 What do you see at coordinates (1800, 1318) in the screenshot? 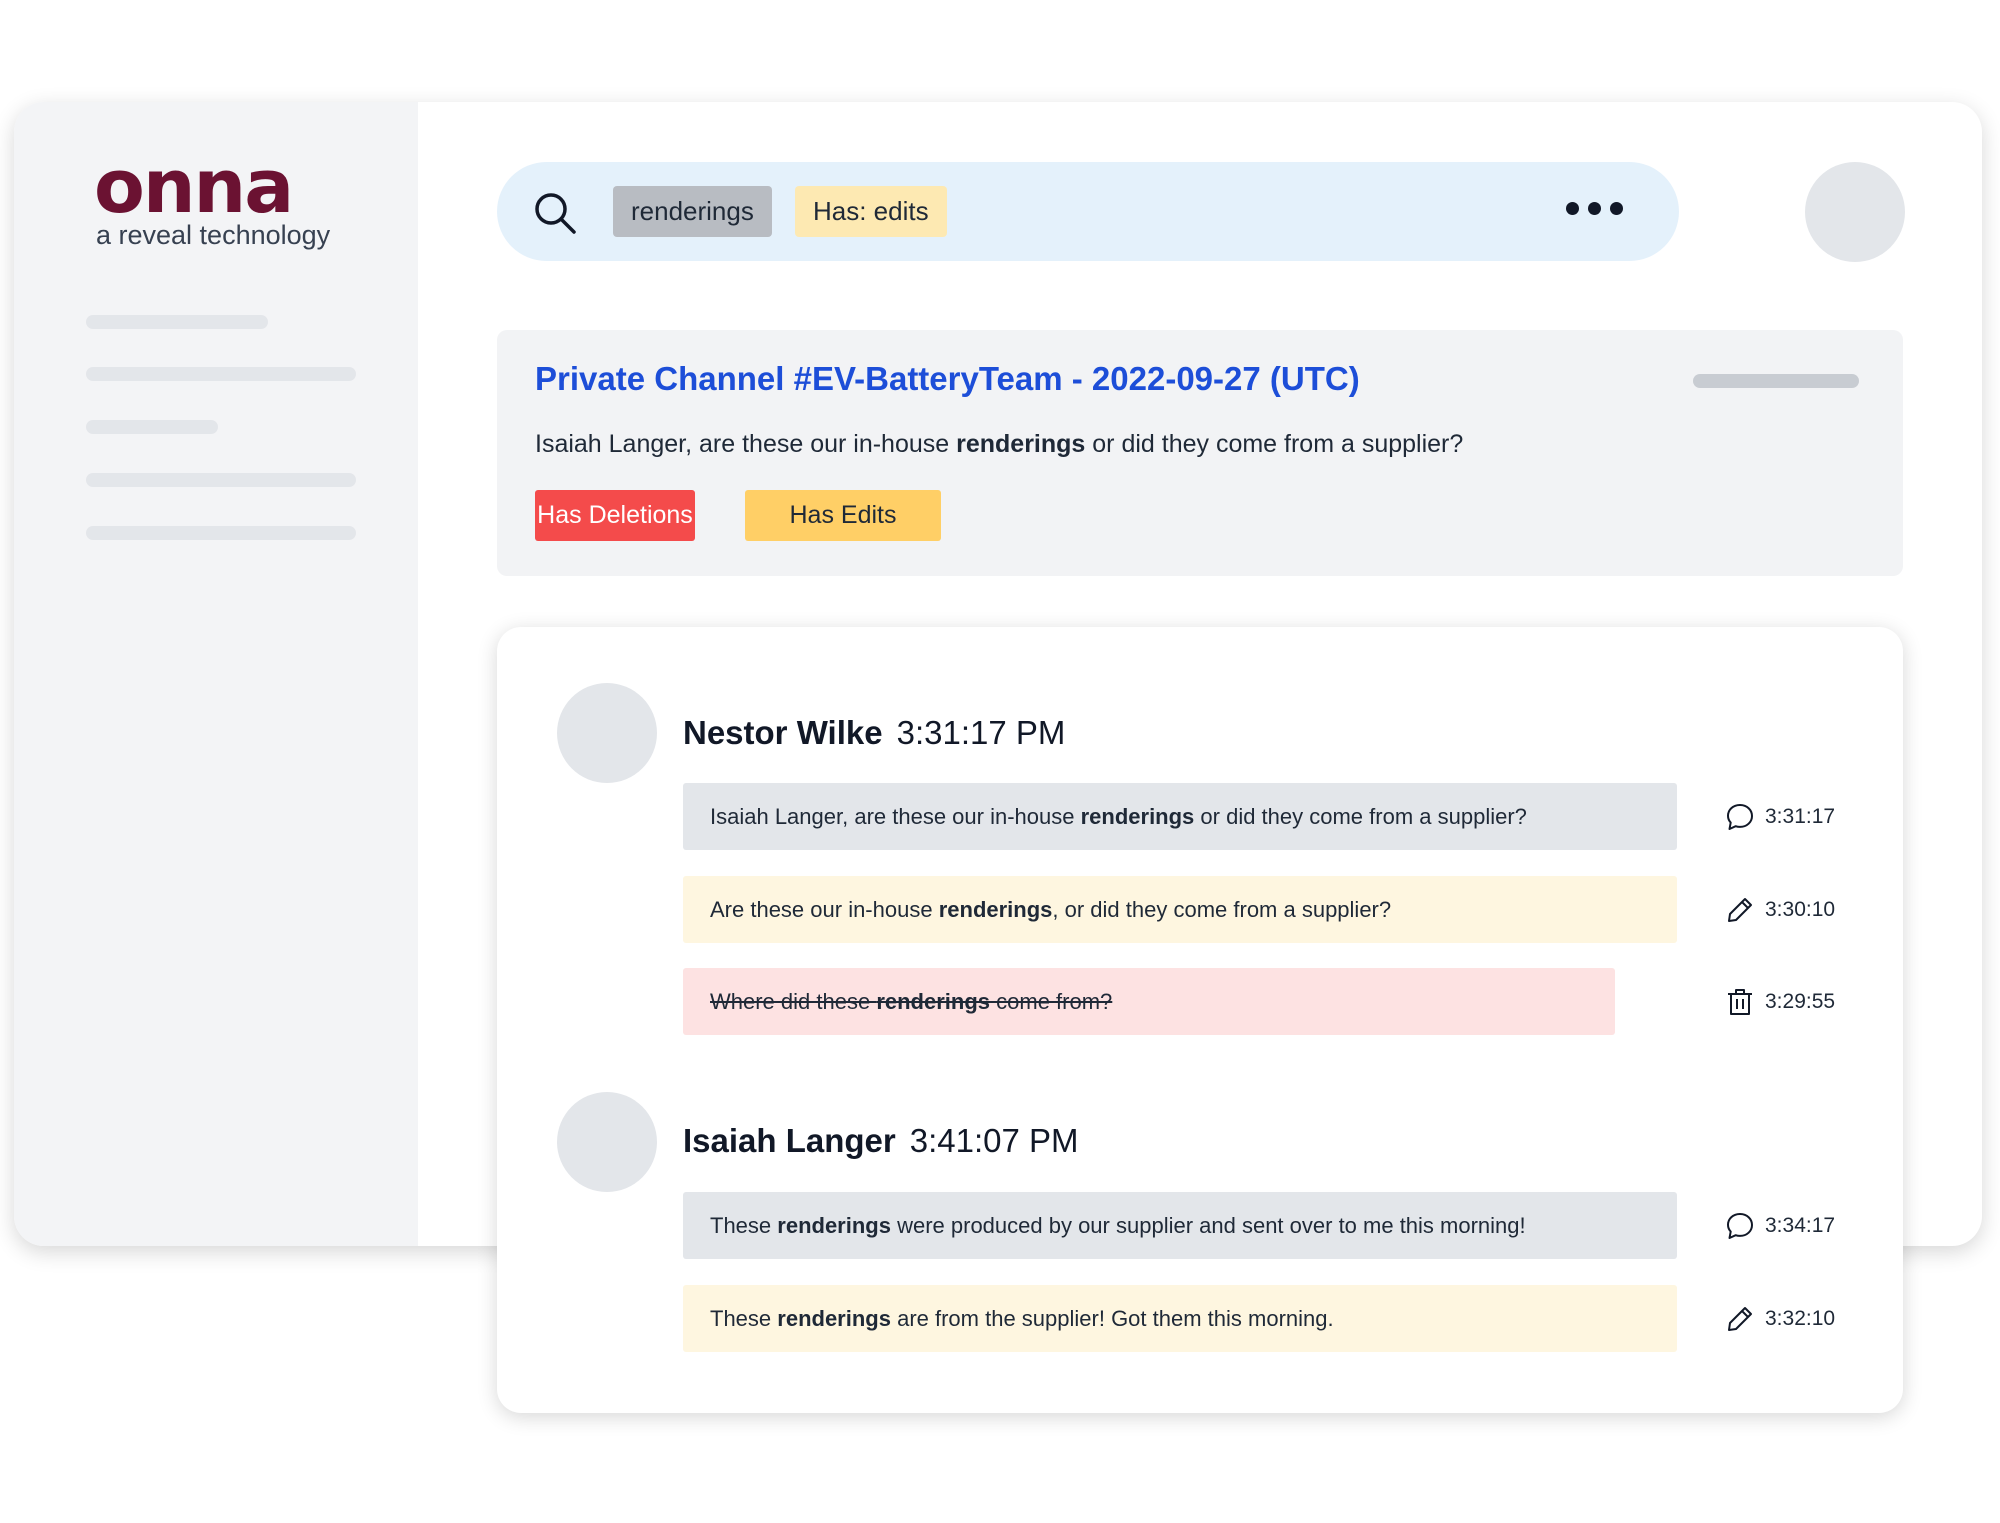
I see `message-time: 3:32:10` at bounding box center [1800, 1318].